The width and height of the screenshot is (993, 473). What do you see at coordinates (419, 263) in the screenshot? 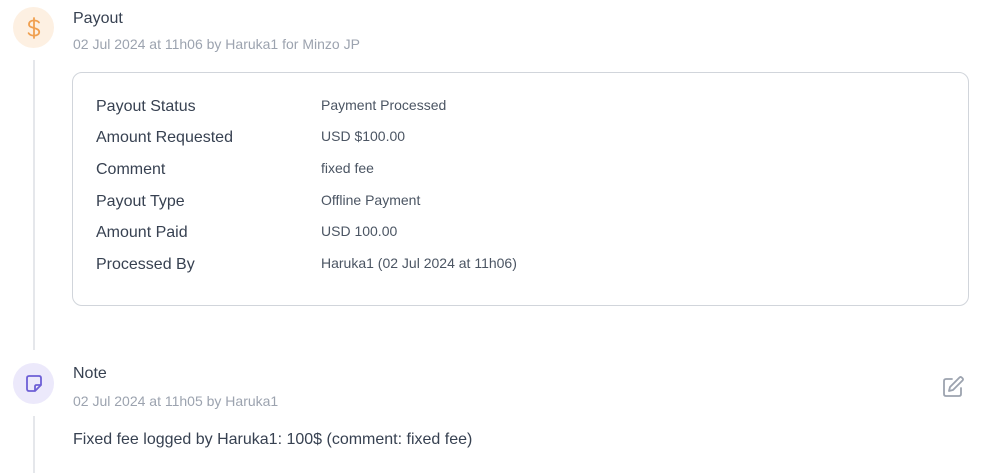
I see `detail-value: Haruka1 (02 Jul 2024 at 11h06)` at bounding box center [419, 263].